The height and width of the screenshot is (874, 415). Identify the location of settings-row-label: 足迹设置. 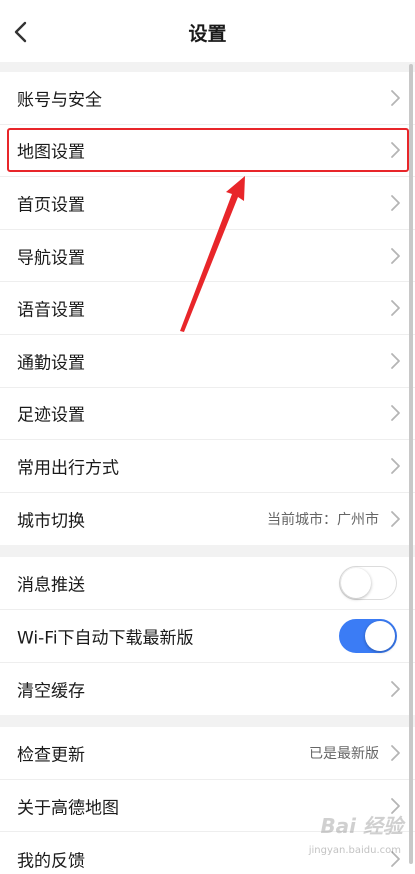
(51, 415).